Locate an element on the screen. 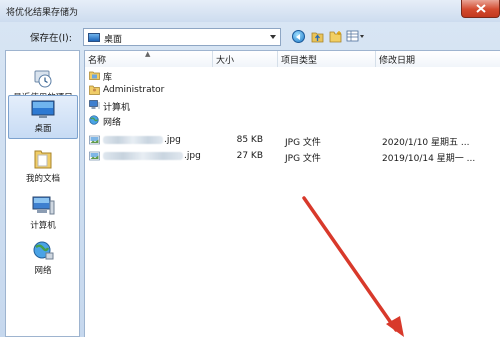  annotation-arrow is located at coordinates (353, 266).